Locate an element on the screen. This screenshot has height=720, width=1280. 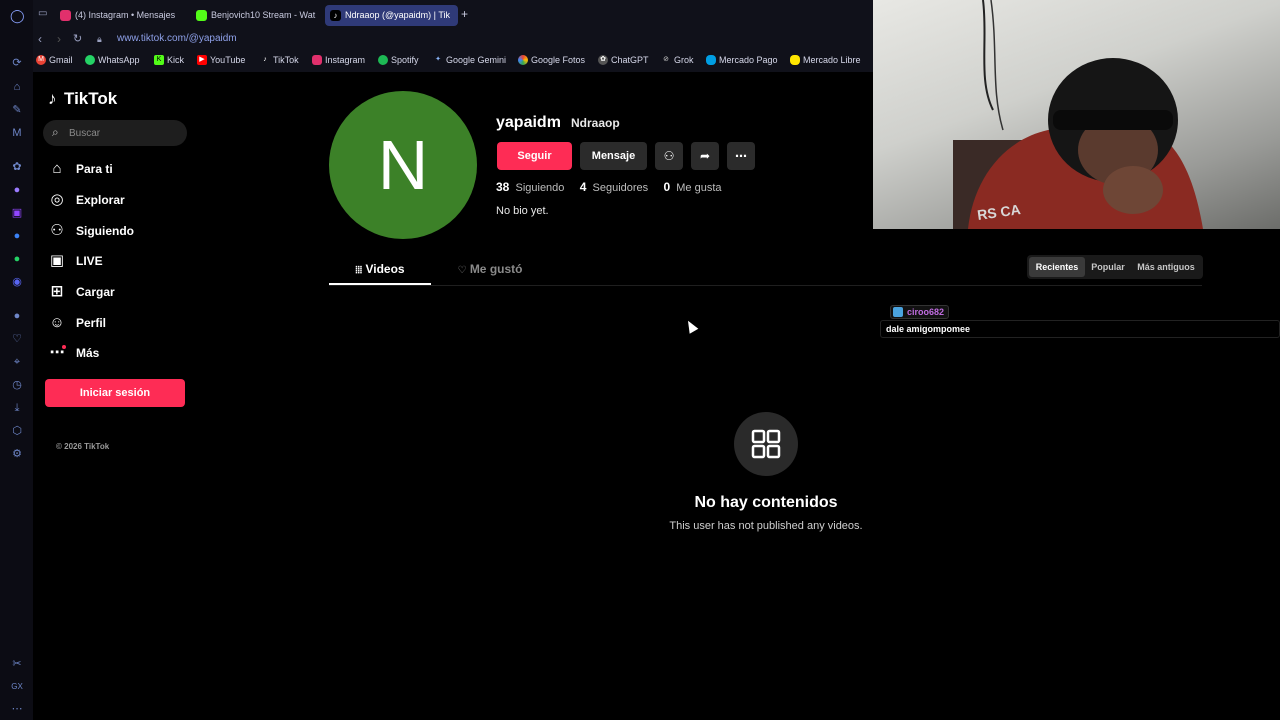
bookmark-youtube: ▶ YouTube is located at coordinates (221, 60).